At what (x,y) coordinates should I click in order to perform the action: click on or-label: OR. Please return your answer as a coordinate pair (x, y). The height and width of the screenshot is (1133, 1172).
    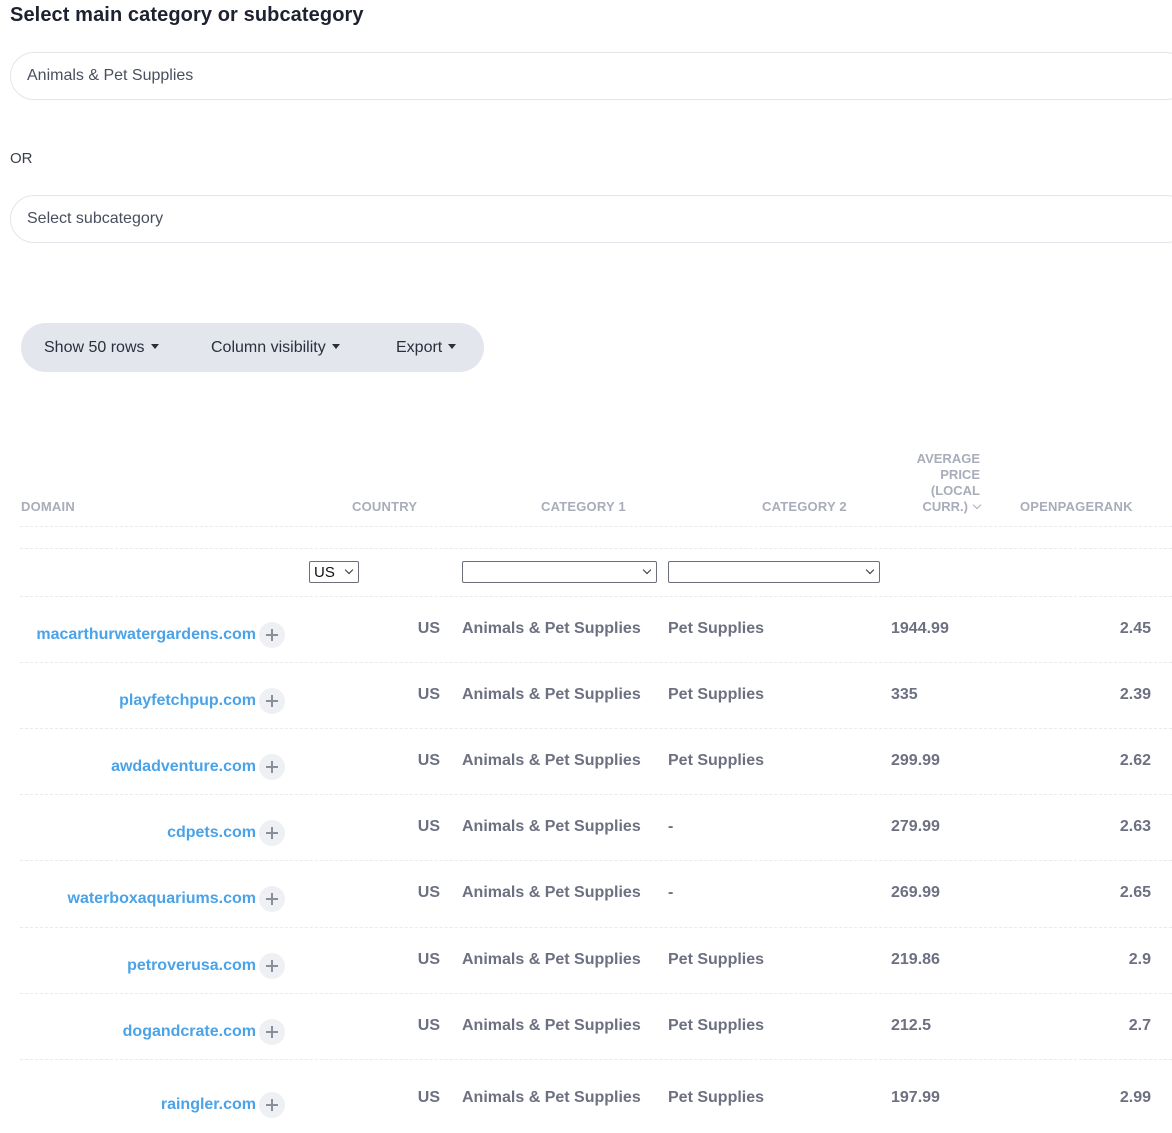
    Looking at the image, I should click on (21, 158).